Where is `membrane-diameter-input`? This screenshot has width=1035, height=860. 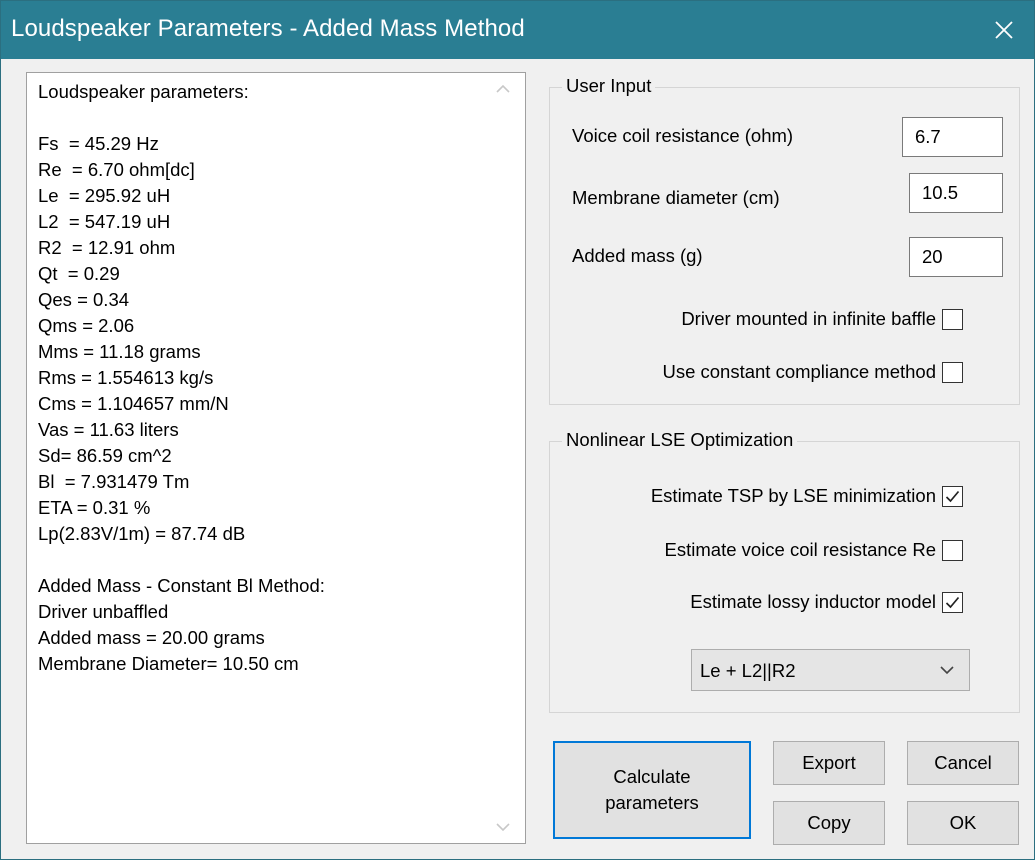
membrane-diameter-input is located at coordinates (956, 193).